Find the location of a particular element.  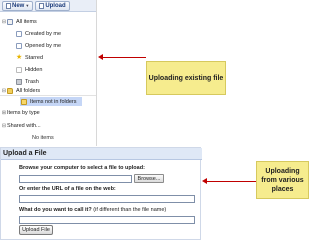

list-item-label: Hidden is located at coordinates (34, 69).